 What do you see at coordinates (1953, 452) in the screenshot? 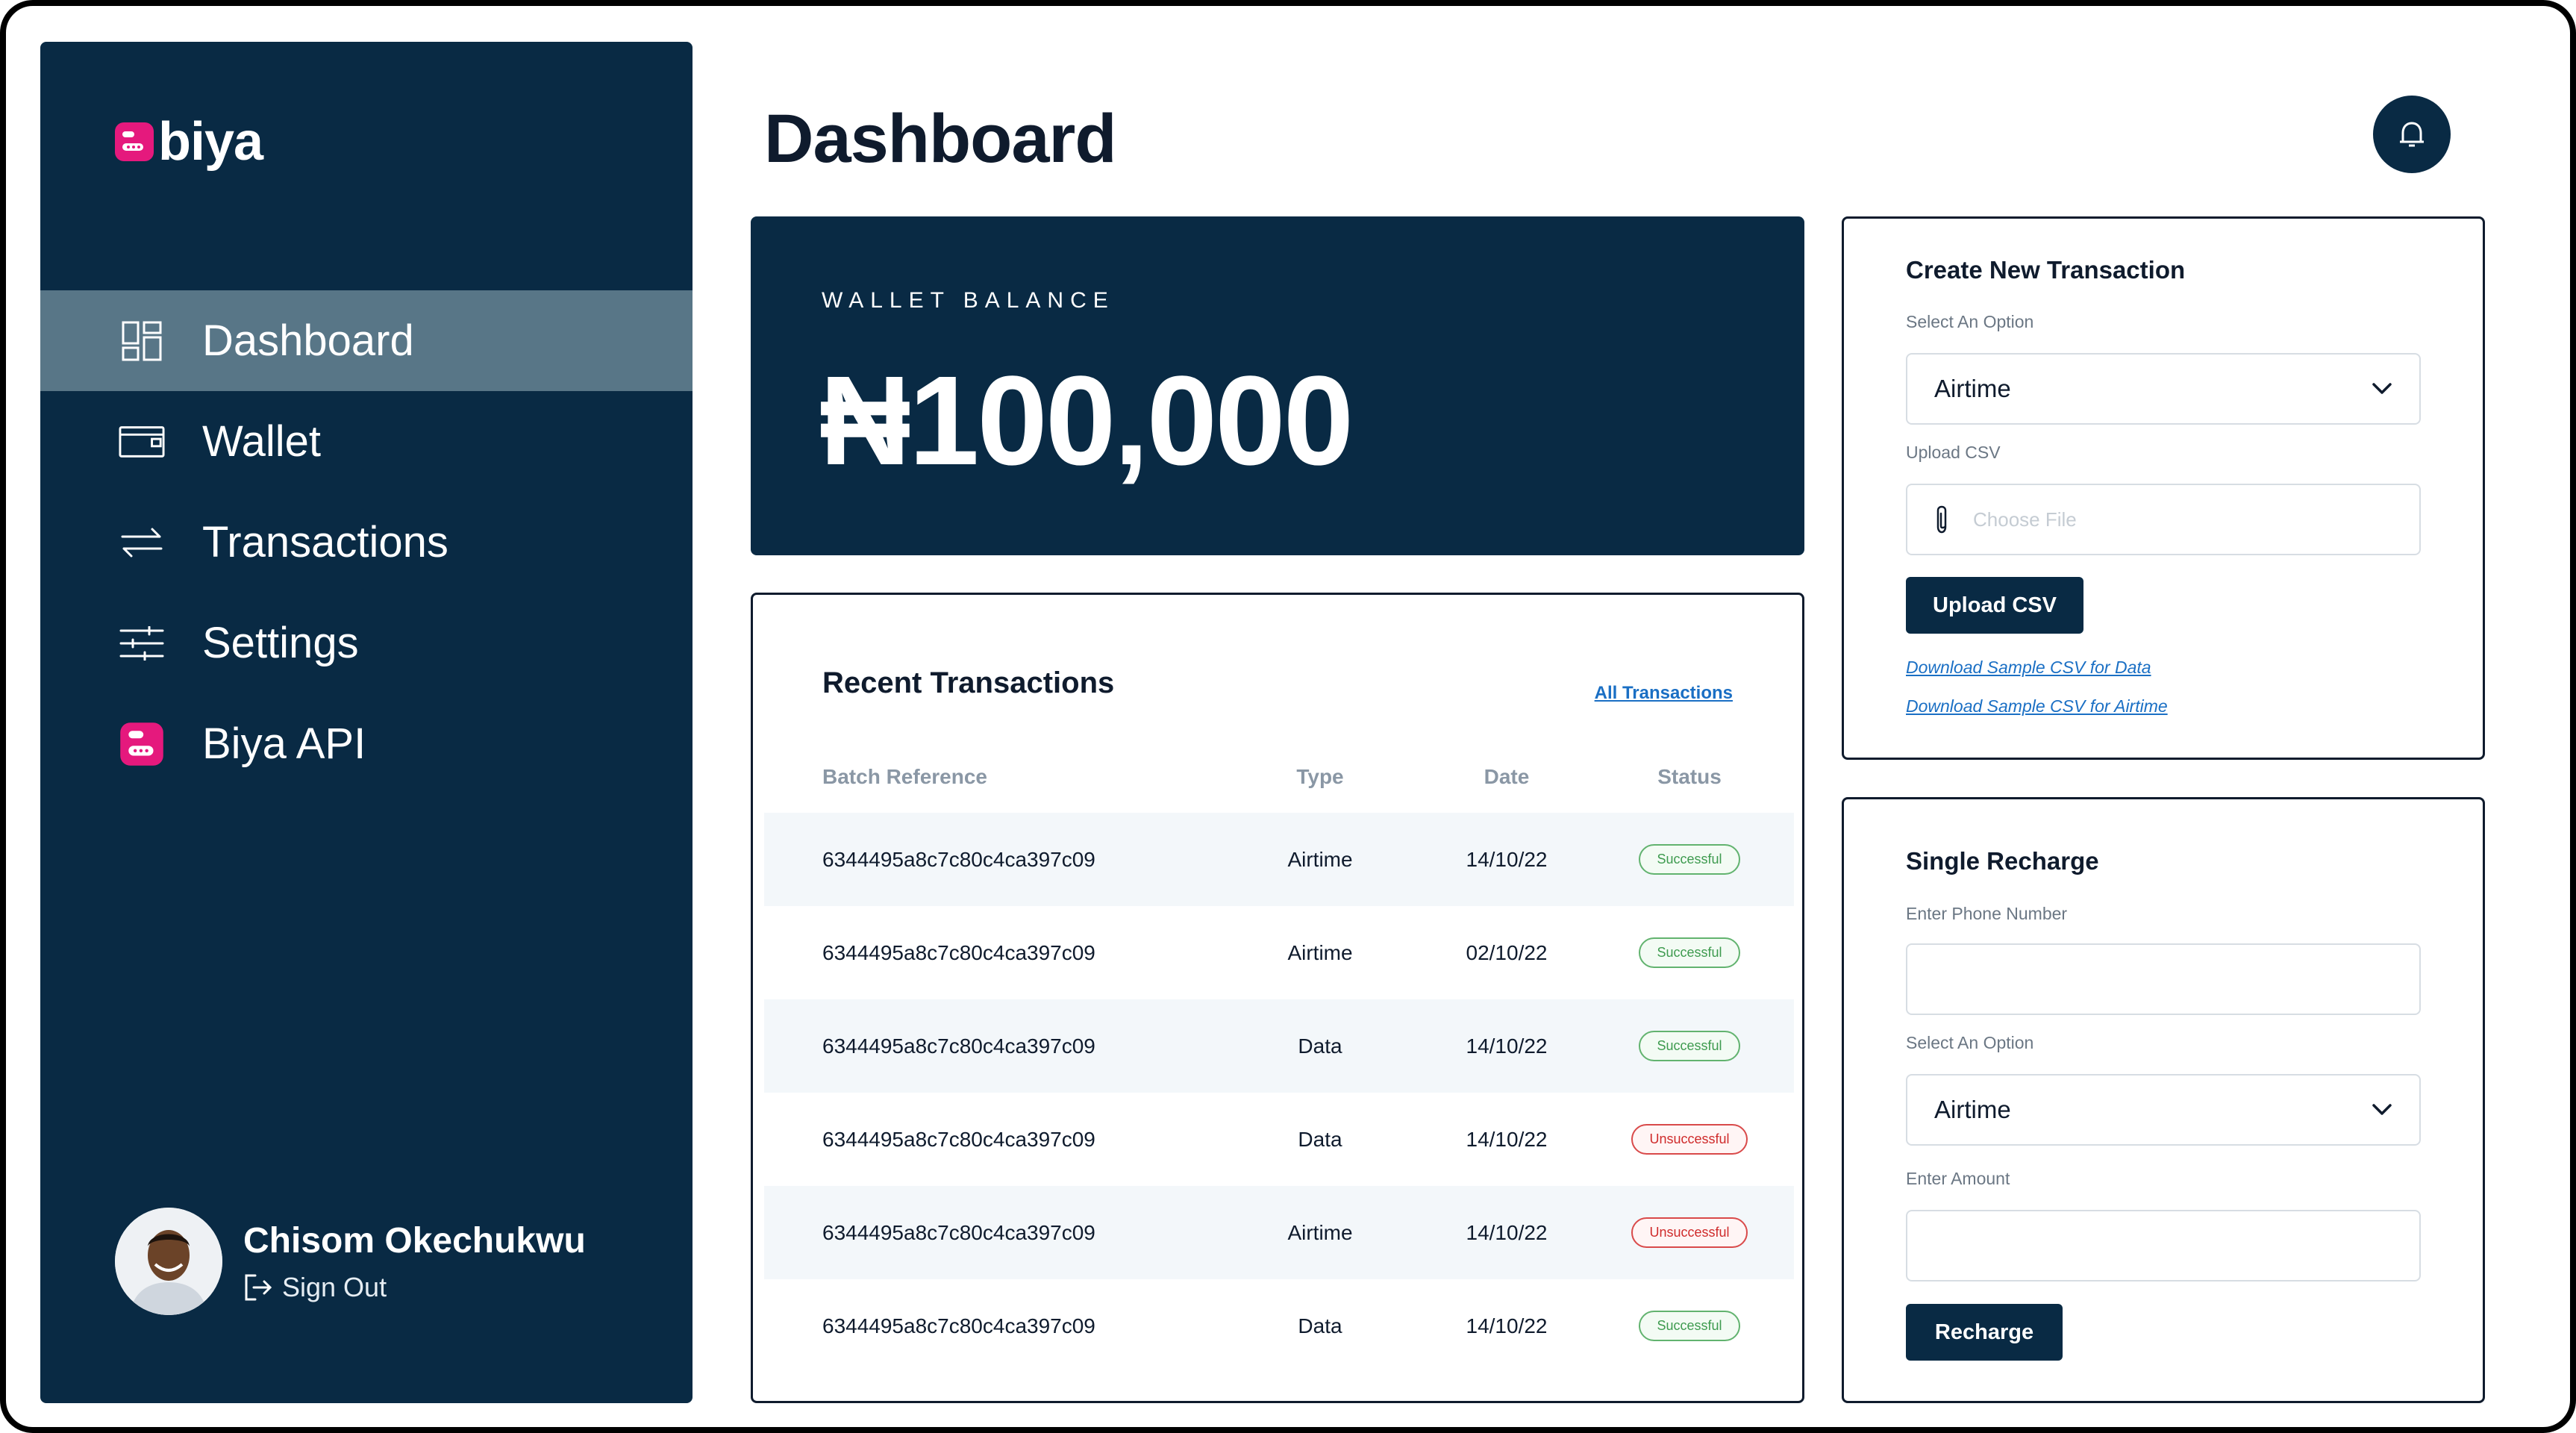
I see `upload-csv-label: Upload CSV` at bounding box center [1953, 452].